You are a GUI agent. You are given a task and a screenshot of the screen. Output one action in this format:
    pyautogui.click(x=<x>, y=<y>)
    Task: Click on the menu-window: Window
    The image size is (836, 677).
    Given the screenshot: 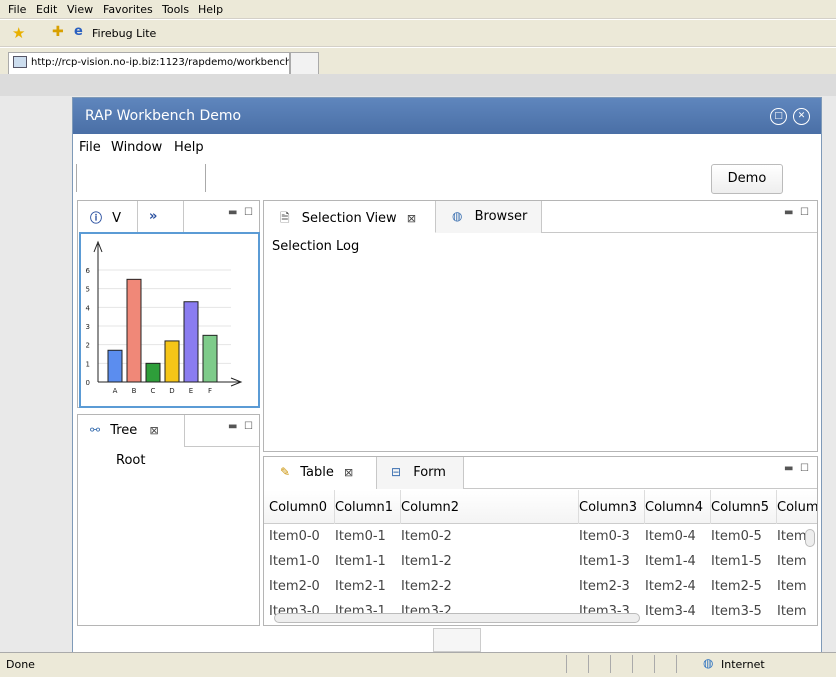 What is the action you would take?
    pyautogui.click(x=136, y=147)
    